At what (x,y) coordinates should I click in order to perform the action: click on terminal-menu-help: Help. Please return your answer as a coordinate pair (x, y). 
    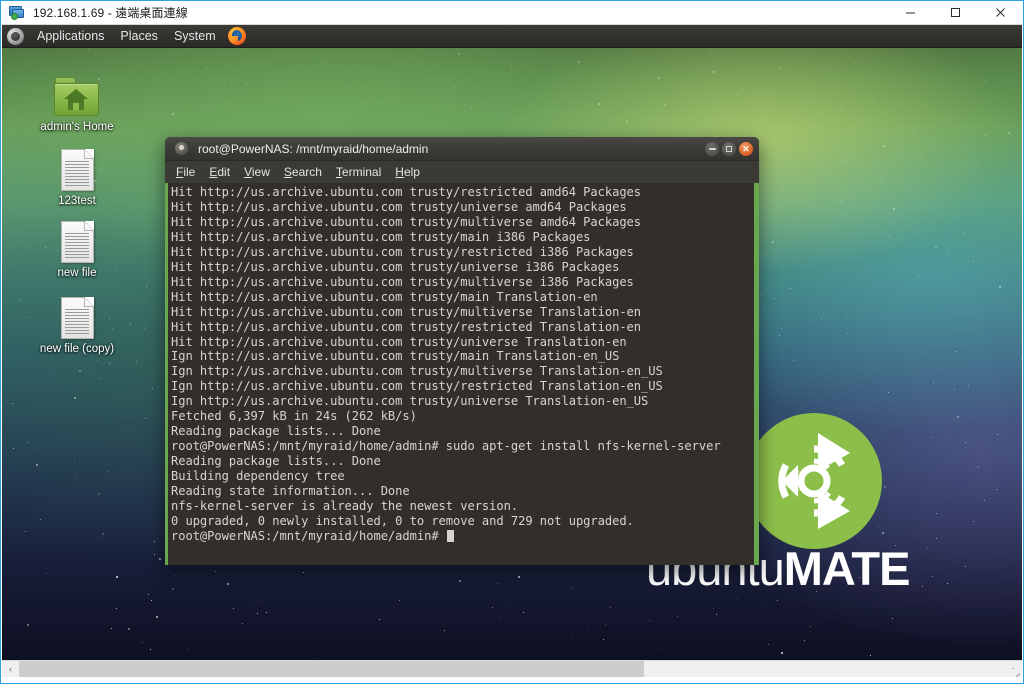
    Looking at the image, I should click on (407, 172).